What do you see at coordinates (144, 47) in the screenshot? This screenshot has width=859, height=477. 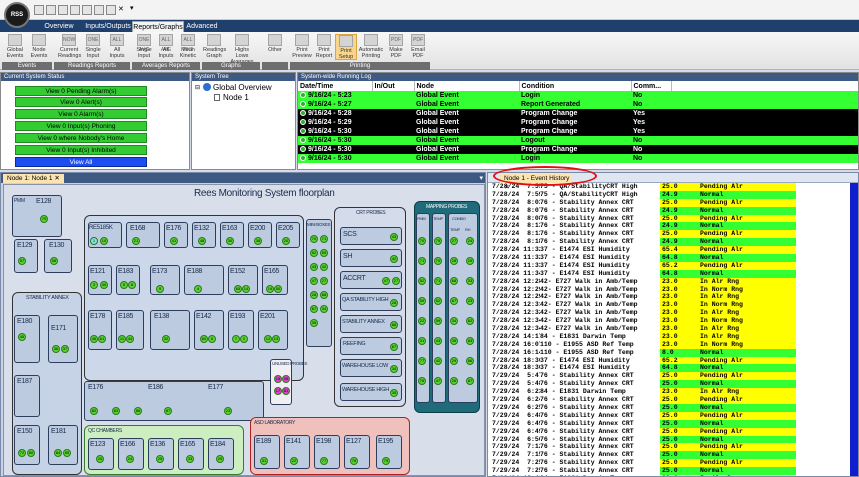 I see `single-input-averages-button: ONE AVG Single Input` at bounding box center [144, 47].